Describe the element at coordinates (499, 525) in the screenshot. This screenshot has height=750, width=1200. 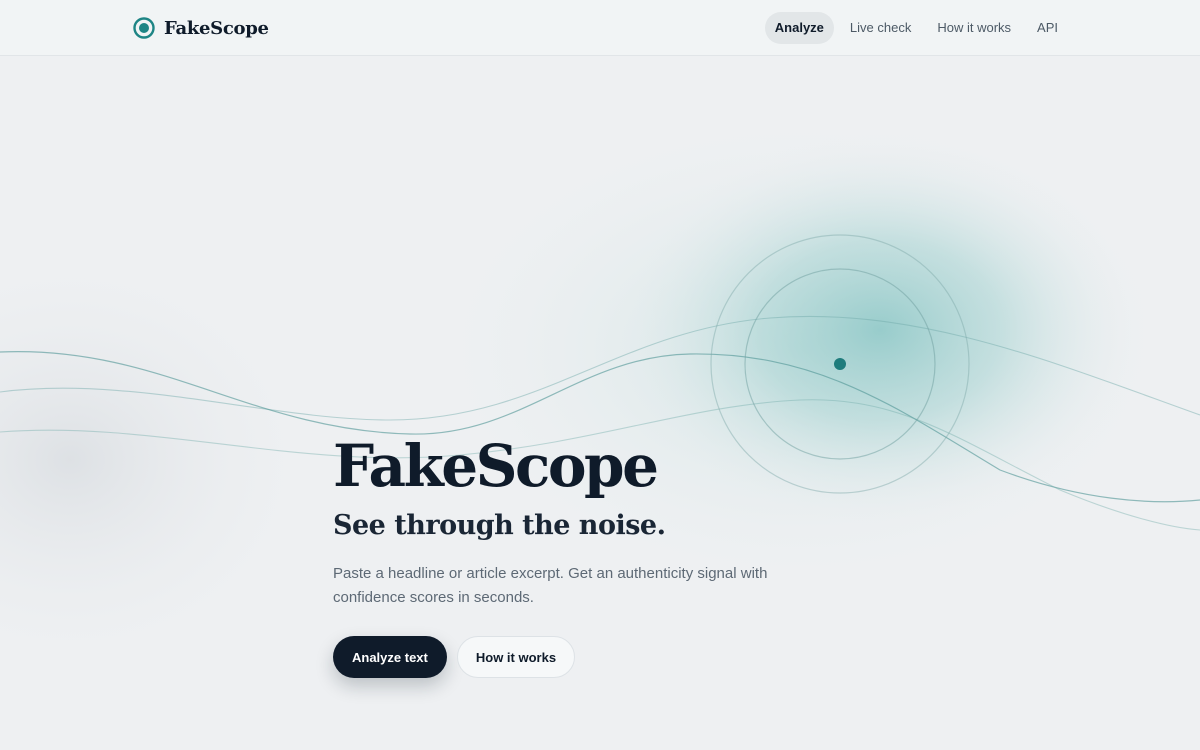
I see `hero-tagline: See through the noise.` at that location.